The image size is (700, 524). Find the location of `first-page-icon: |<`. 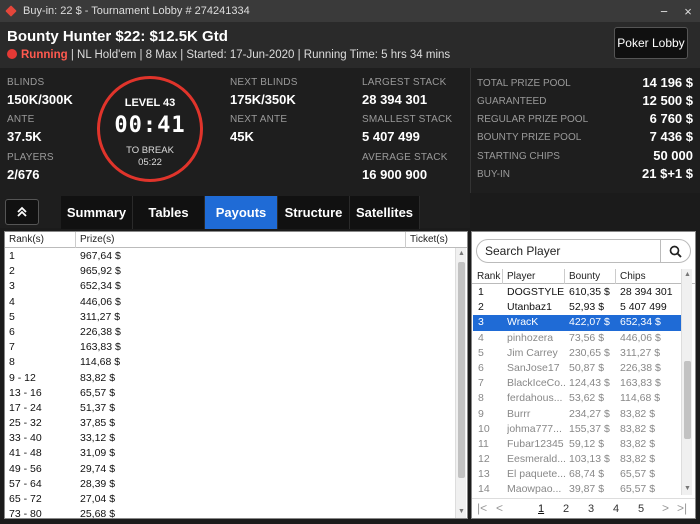

first-page-icon: |< is located at coordinates (482, 508).